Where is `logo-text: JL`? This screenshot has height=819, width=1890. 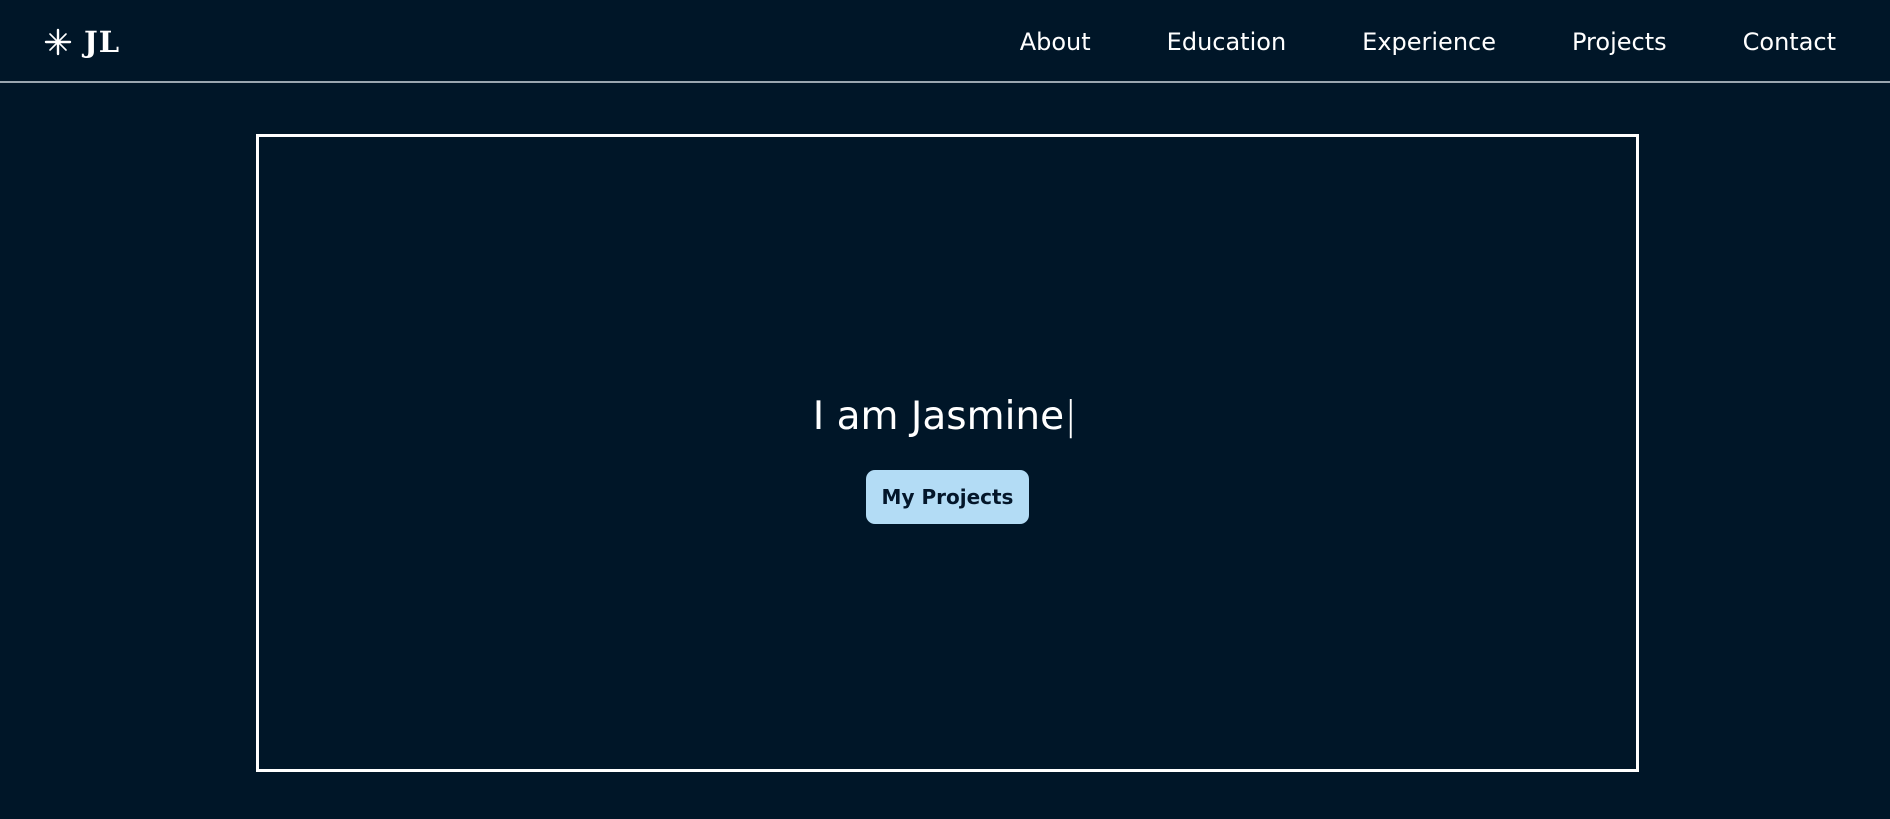 logo-text: JL is located at coordinates (102, 42).